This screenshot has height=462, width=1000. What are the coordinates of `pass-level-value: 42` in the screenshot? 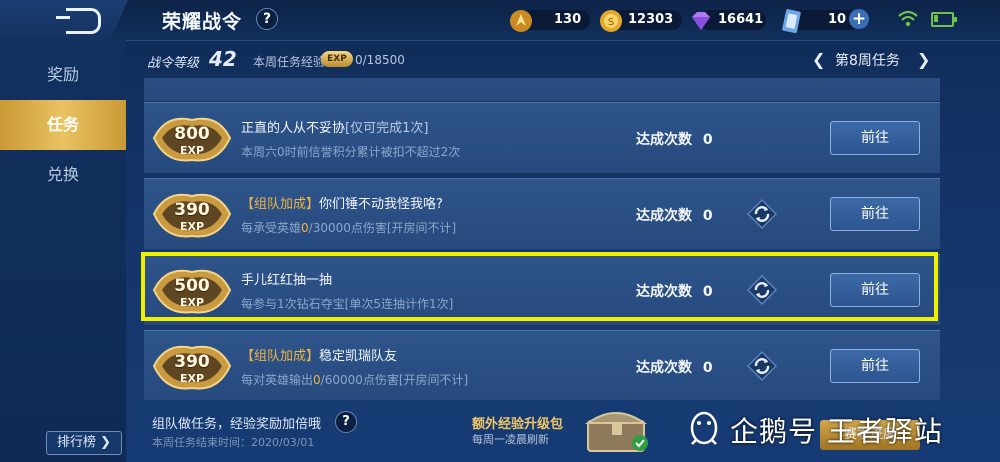 It's located at (223, 59).